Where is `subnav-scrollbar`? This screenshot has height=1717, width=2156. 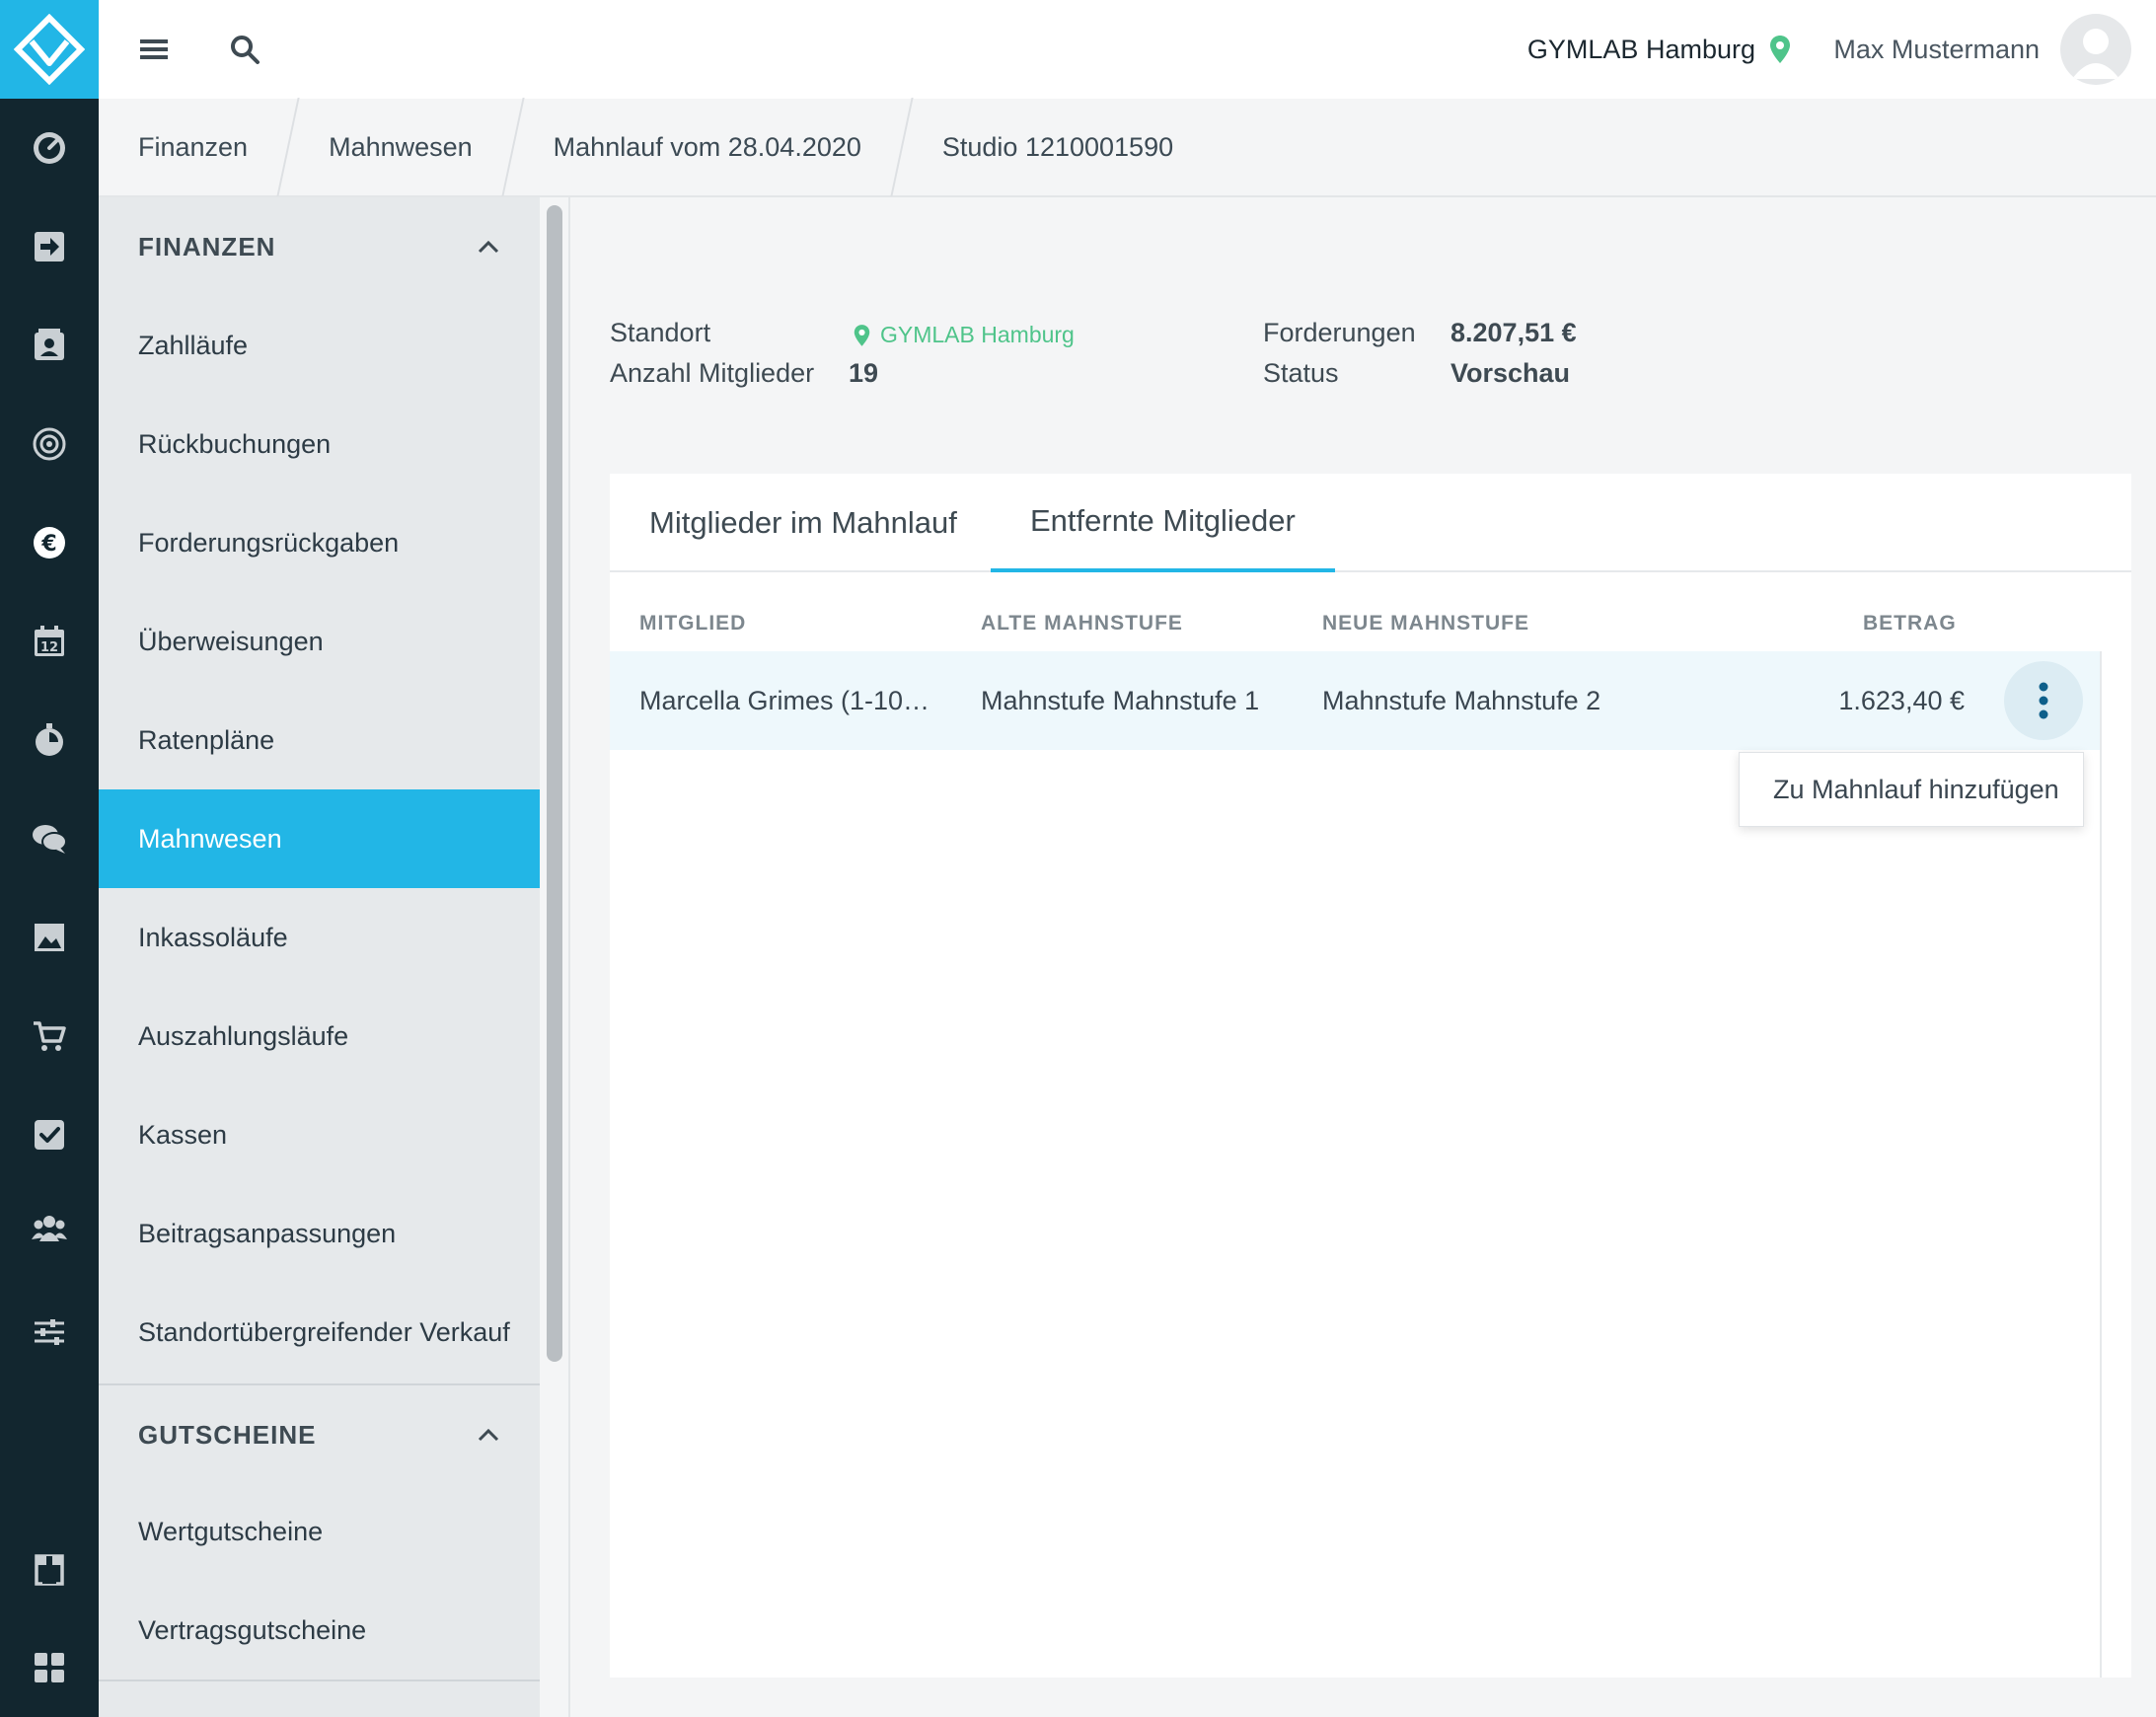 subnav-scrollbar is located at coordinates (554, 957).